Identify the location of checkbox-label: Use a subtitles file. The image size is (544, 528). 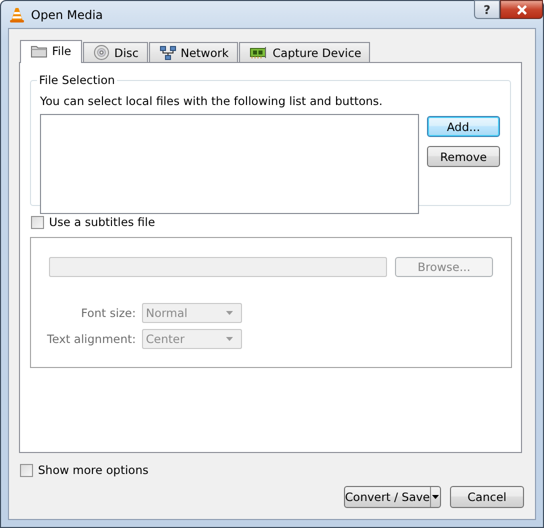
(102, 222).